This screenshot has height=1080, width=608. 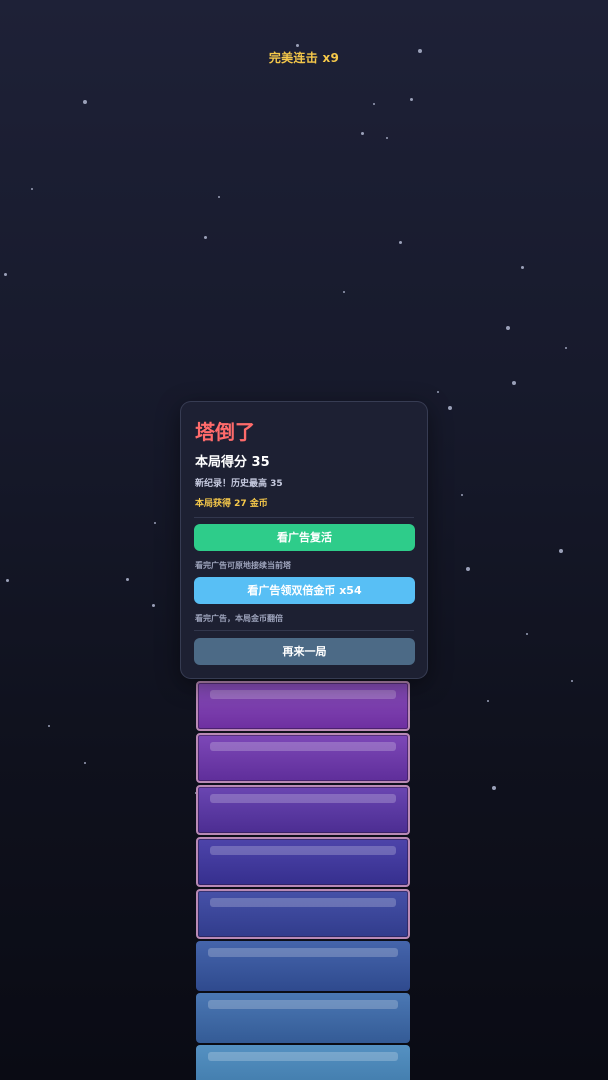 I want to click on watch-ad-double-coins-button: 看广告领双倍金币 x54, so click(x=304, y=590).